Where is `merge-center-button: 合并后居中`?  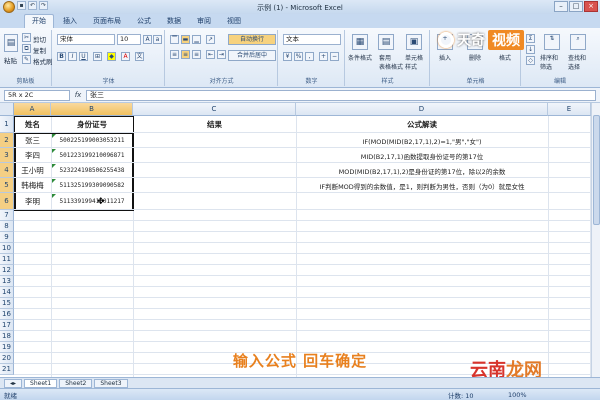 merge-center-button: 合并后居中 is located at coordinates (252, 55).